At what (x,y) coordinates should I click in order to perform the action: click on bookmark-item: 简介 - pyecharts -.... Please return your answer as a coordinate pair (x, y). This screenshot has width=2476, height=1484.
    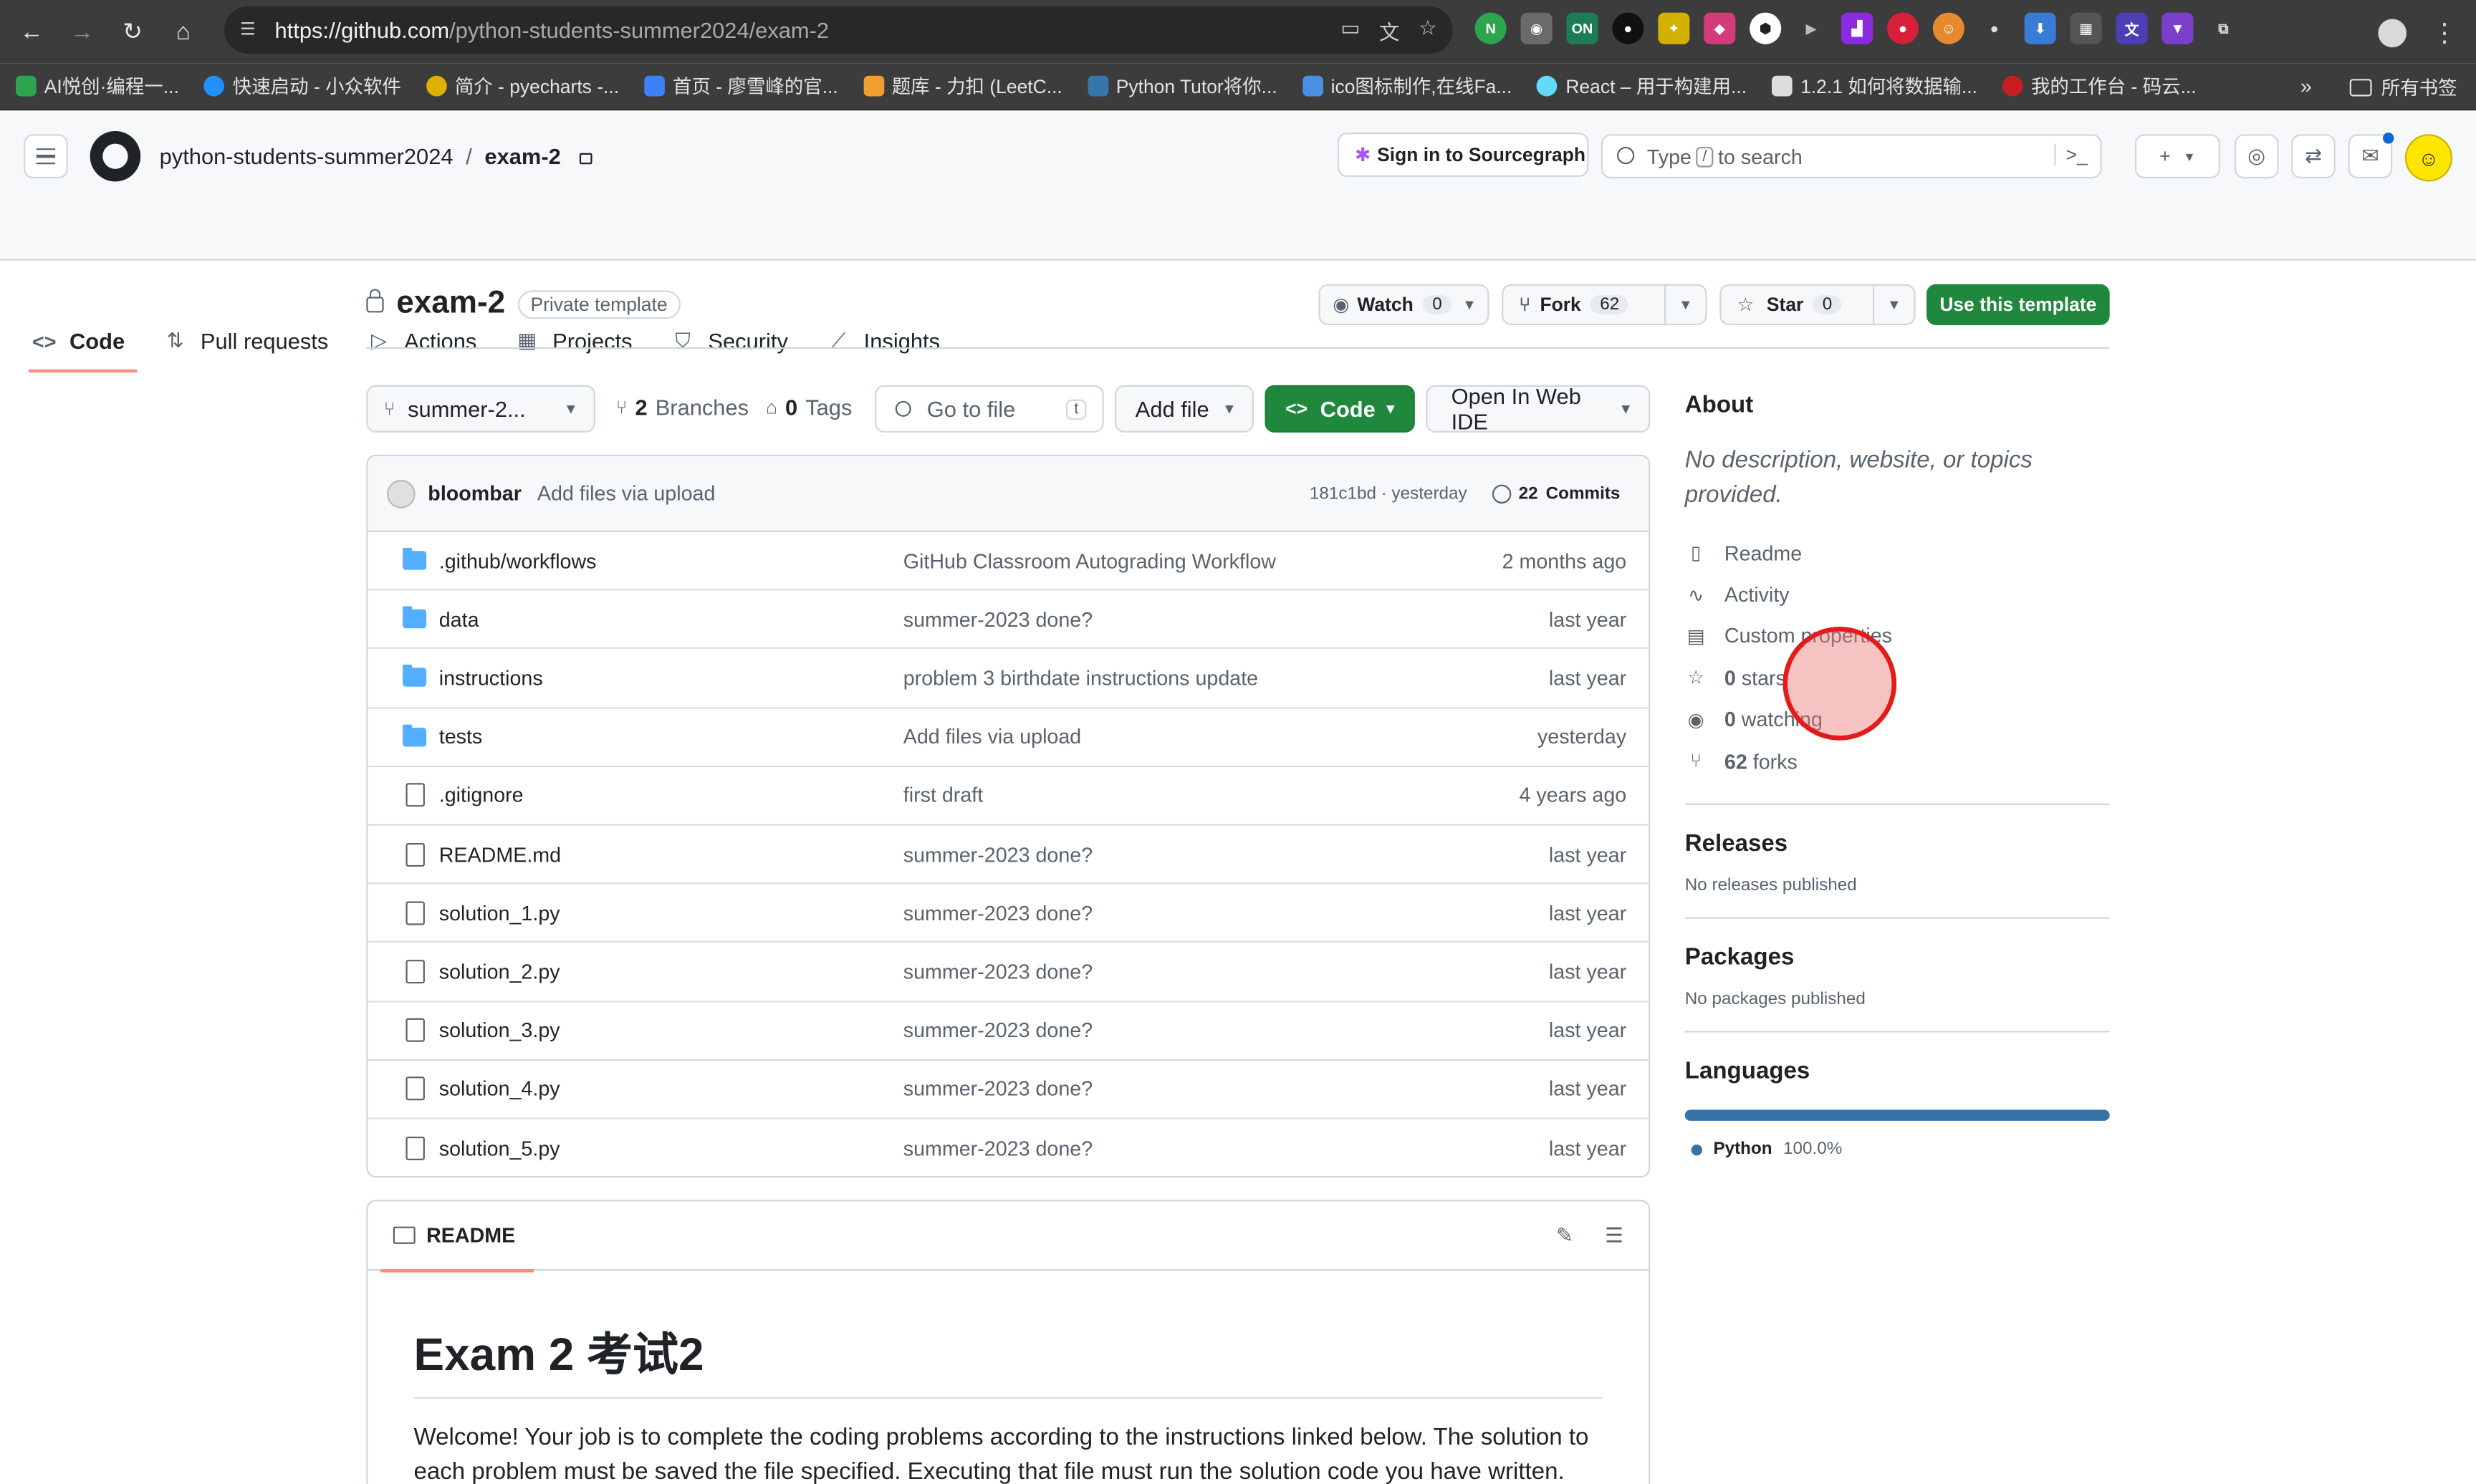
    Looking at the image, I should click on (523, 85).